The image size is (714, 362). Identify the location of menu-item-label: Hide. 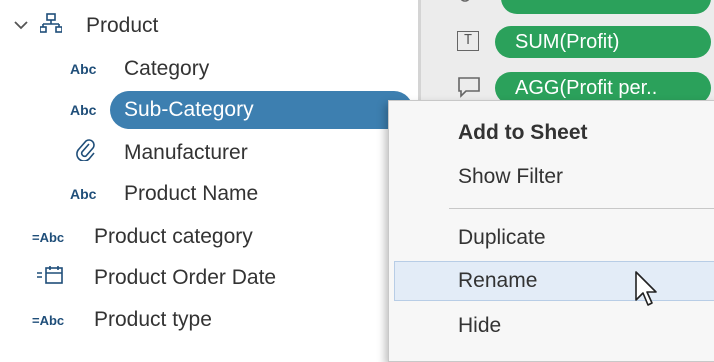
(480, 325).